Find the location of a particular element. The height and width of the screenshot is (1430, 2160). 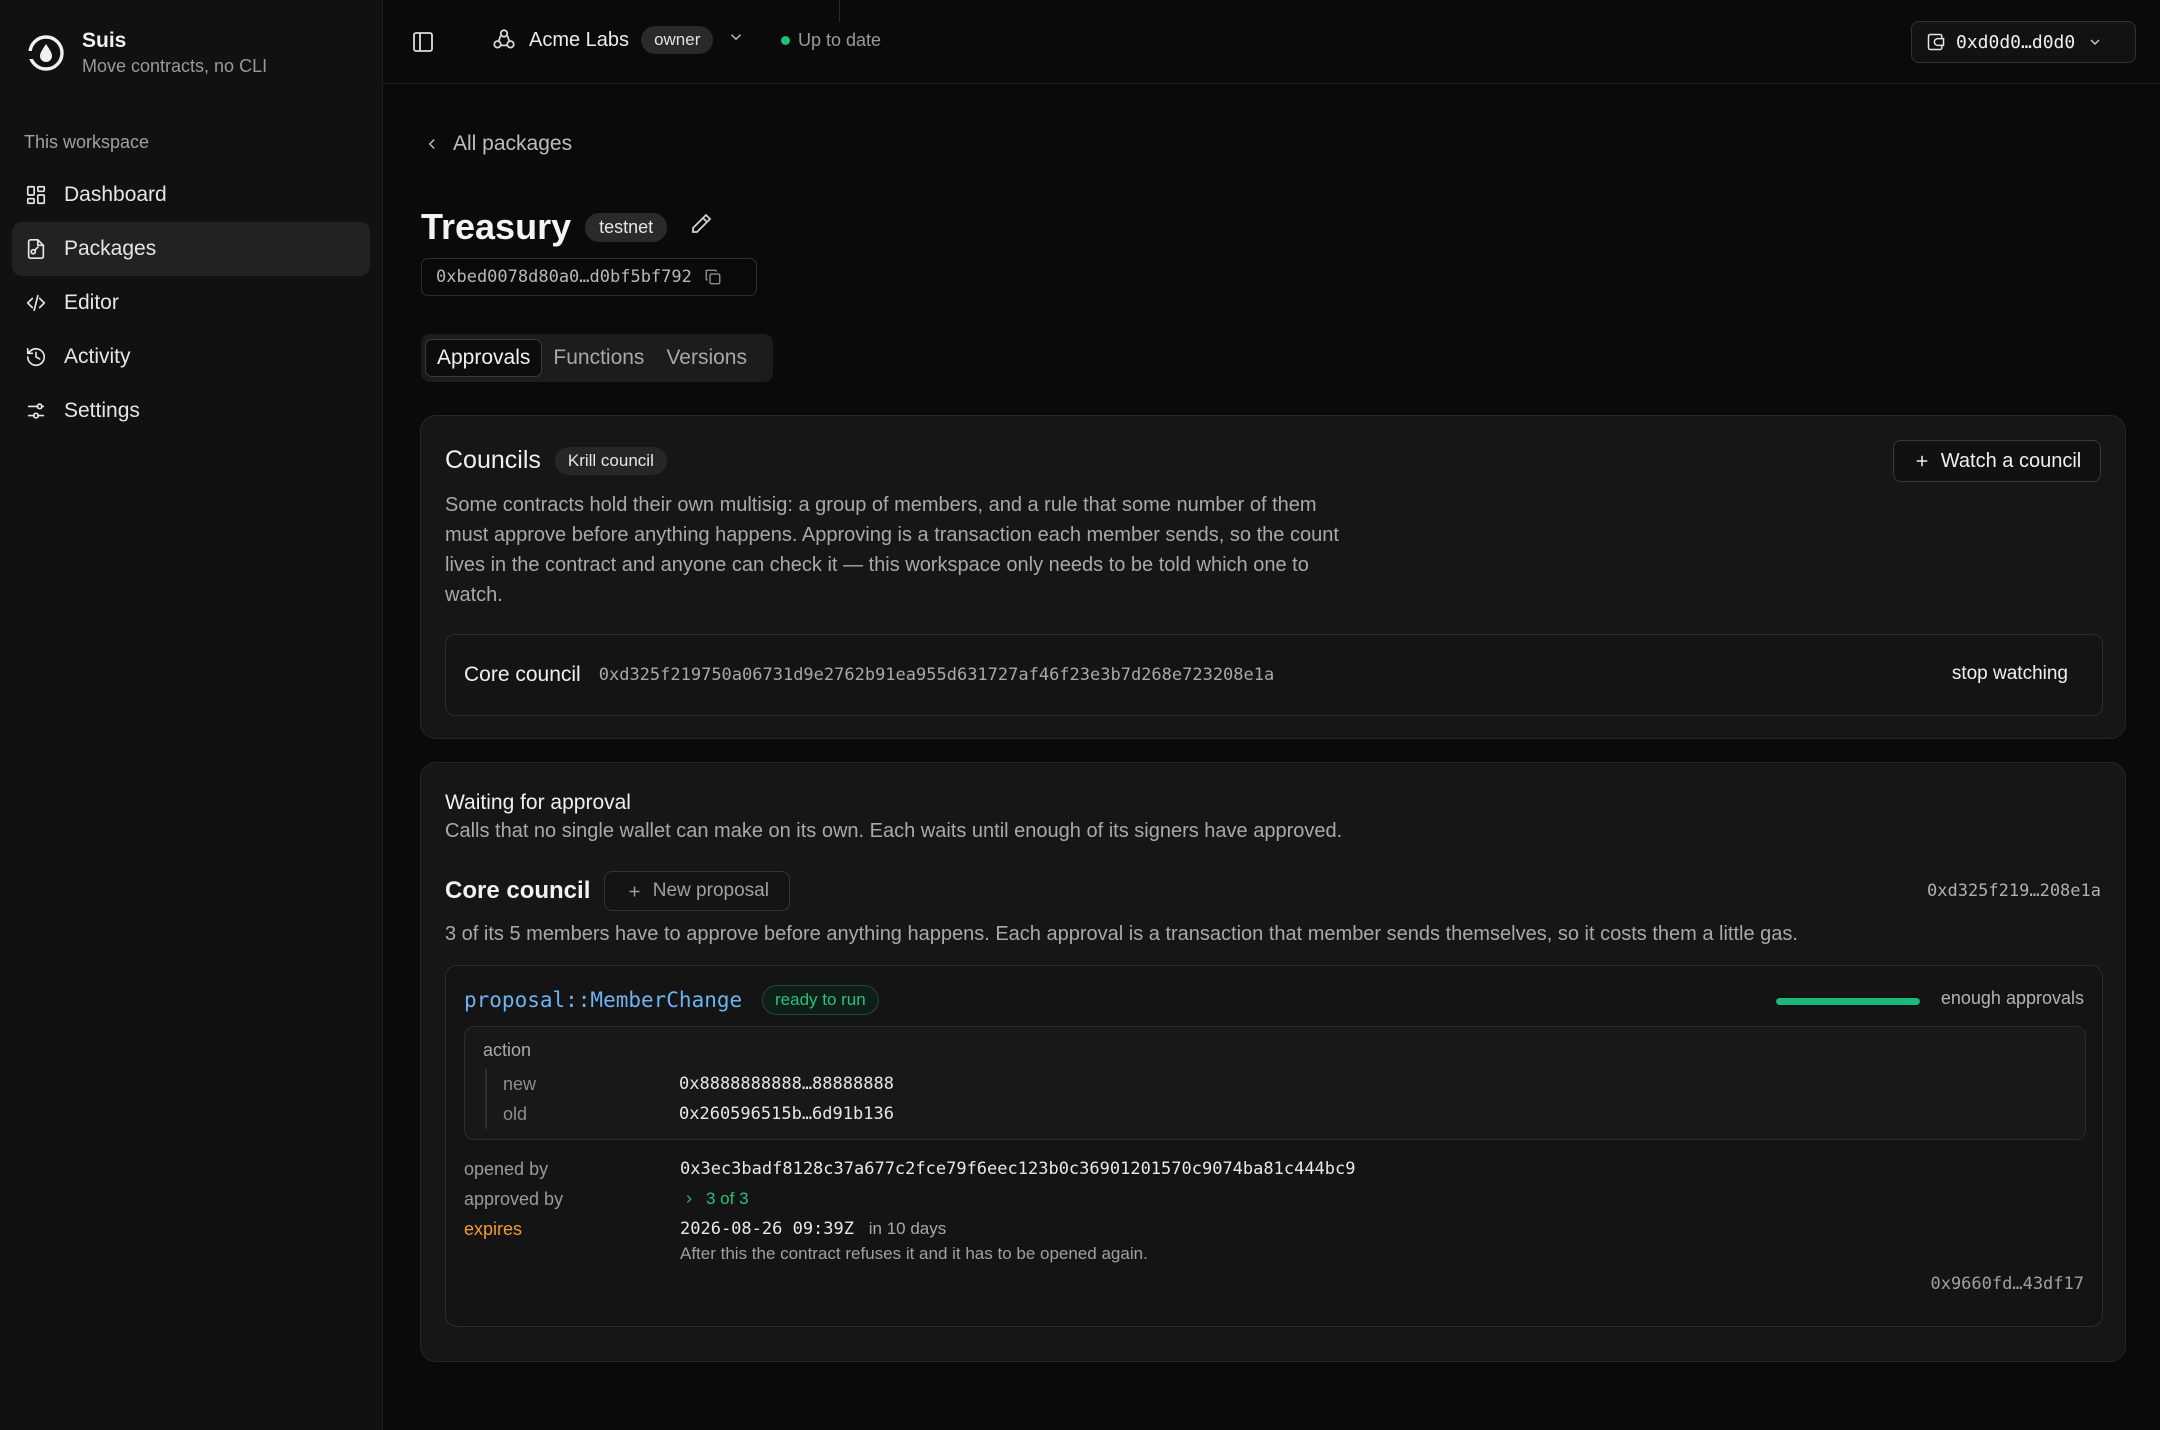

councils-title: Councils is located at coordinates (493, 460).